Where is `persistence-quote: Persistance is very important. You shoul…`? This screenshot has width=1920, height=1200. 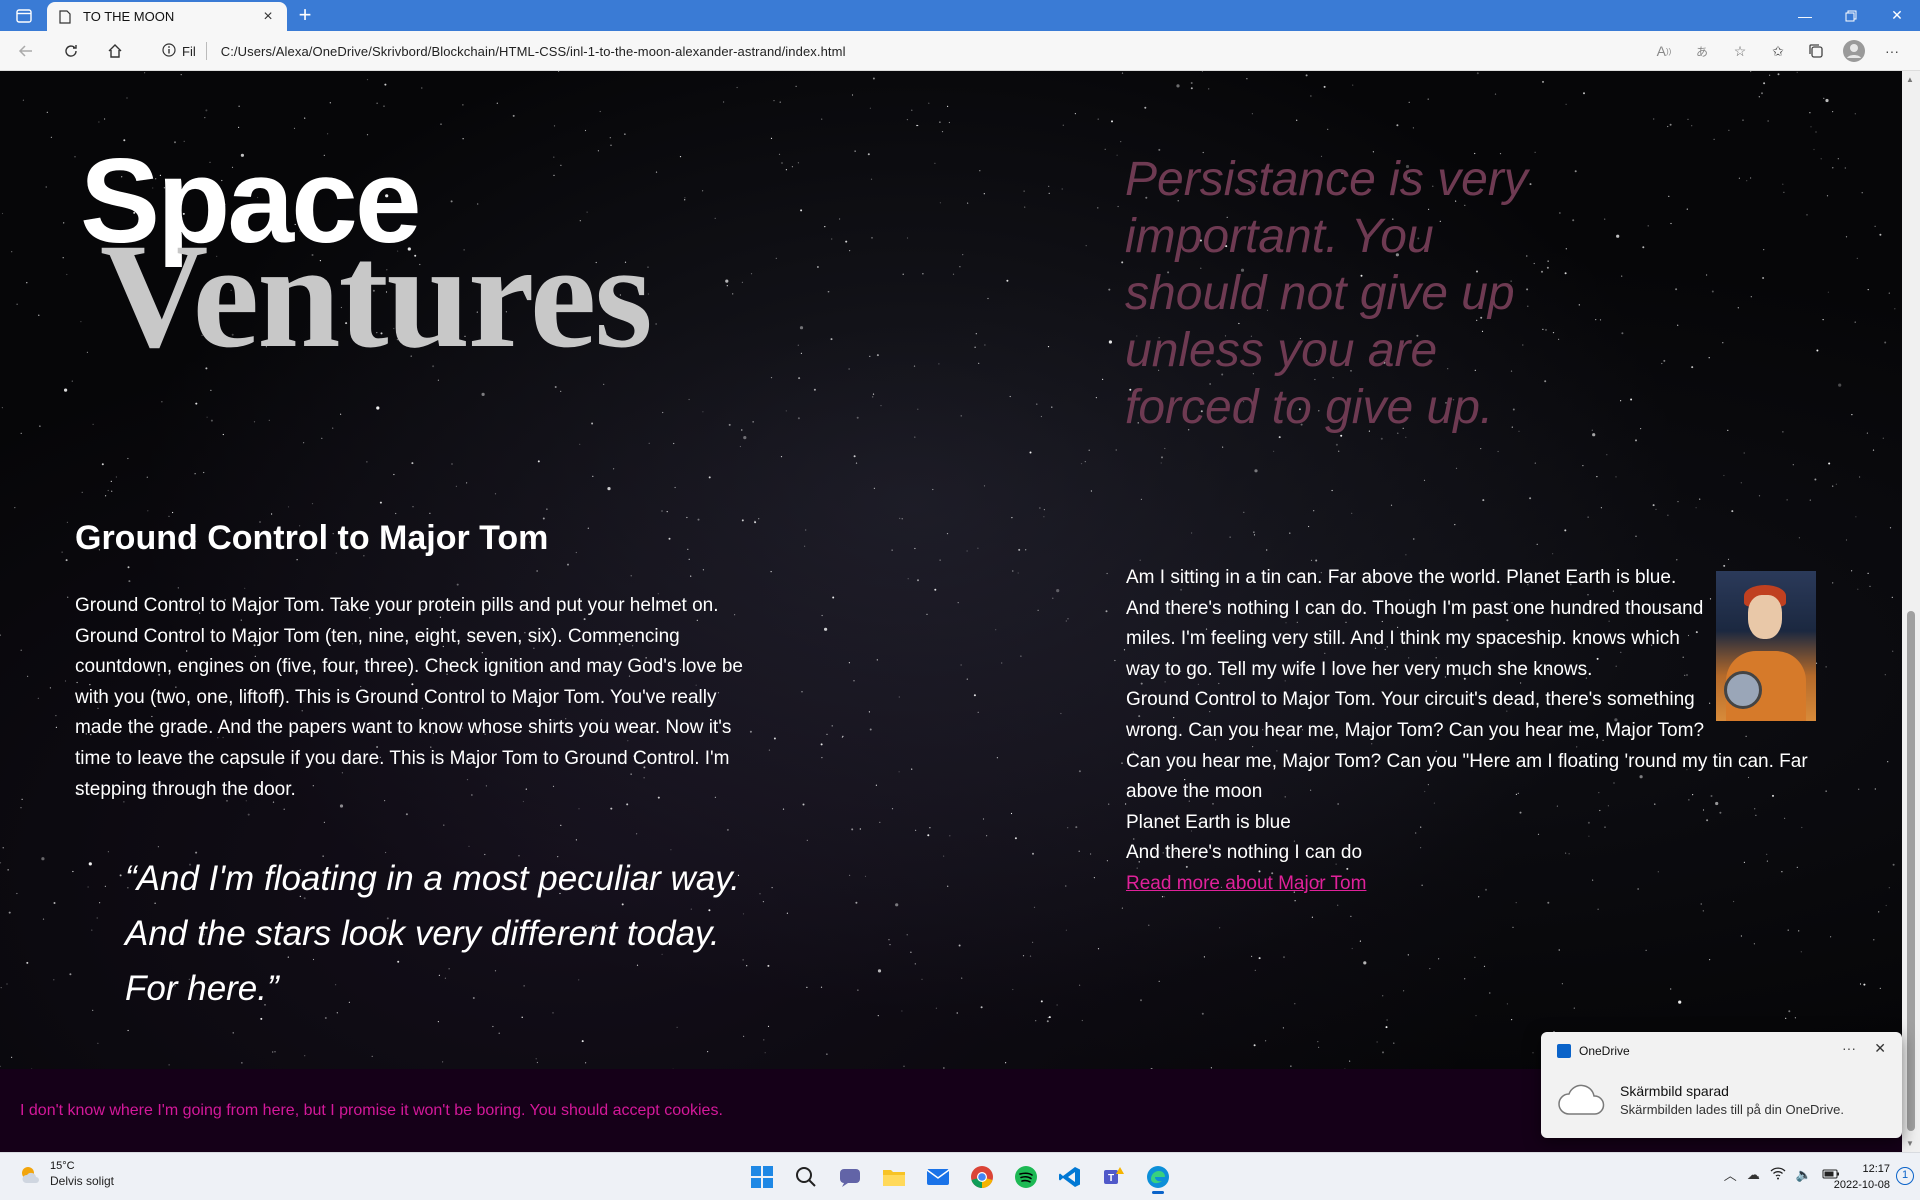 persistence-quote: Persistance is very important. You shoul… is located at coordinates (1326, 293).